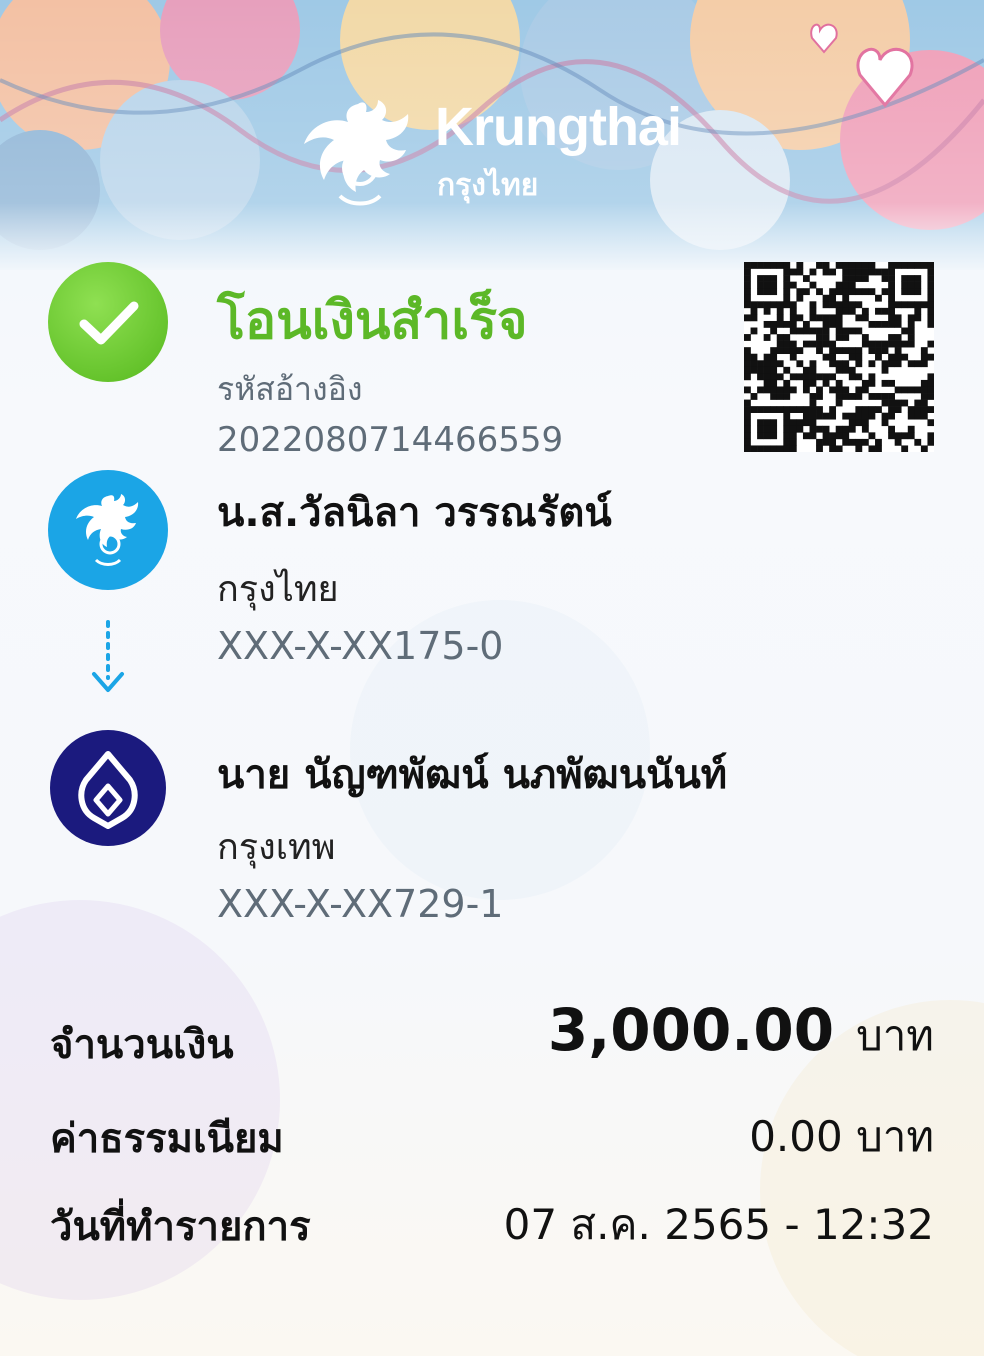 The width and height of the screenshot is (984, 1356). What do you see at coordinates (839, 357) in the screenshot?
I see `verification-qr-code` at bounding box center [839, 357].